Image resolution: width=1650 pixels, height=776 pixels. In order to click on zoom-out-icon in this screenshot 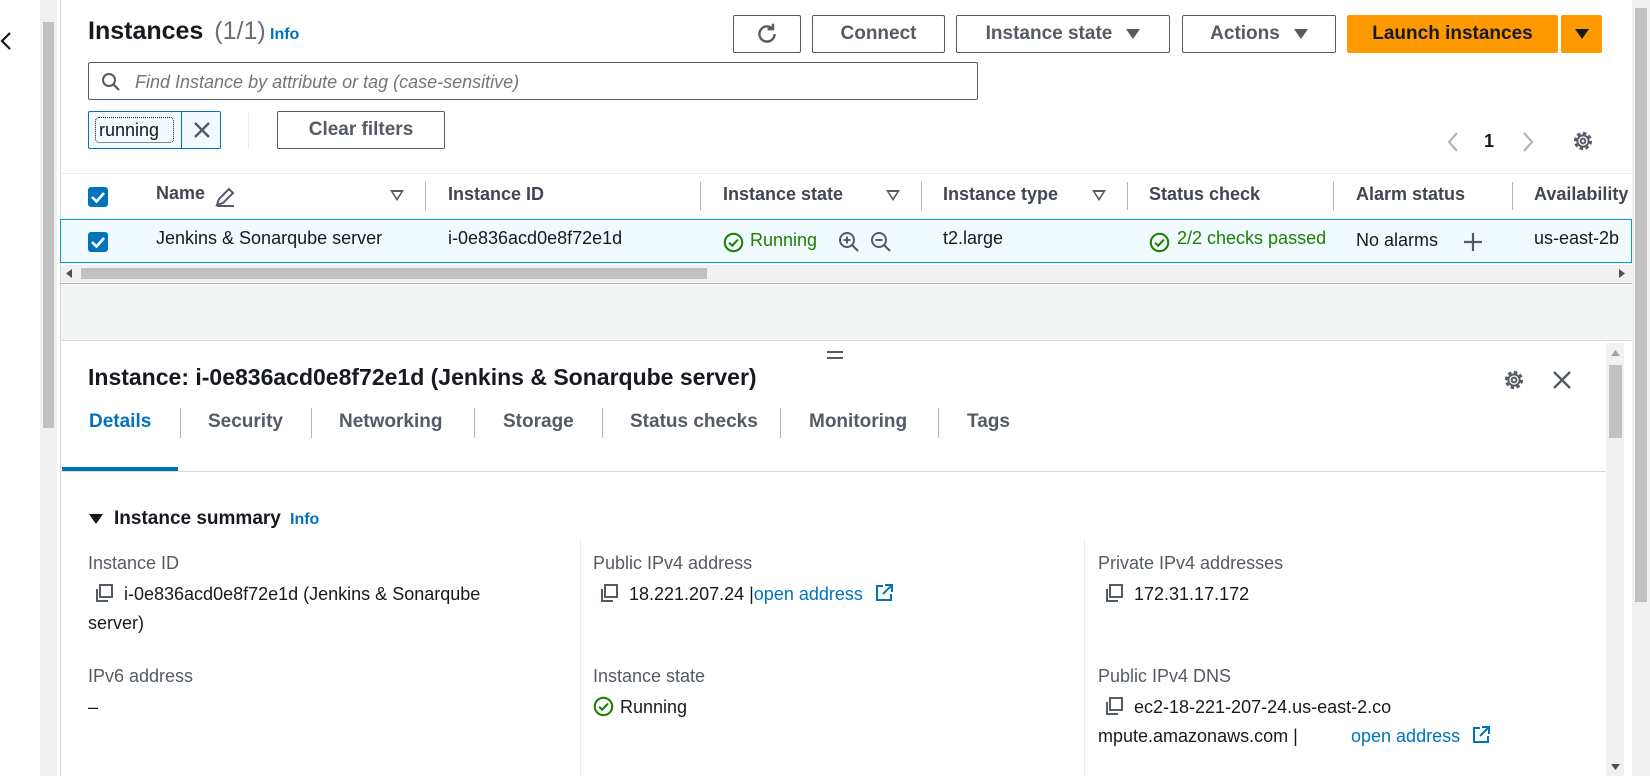, I will do `click(881, 242)`.